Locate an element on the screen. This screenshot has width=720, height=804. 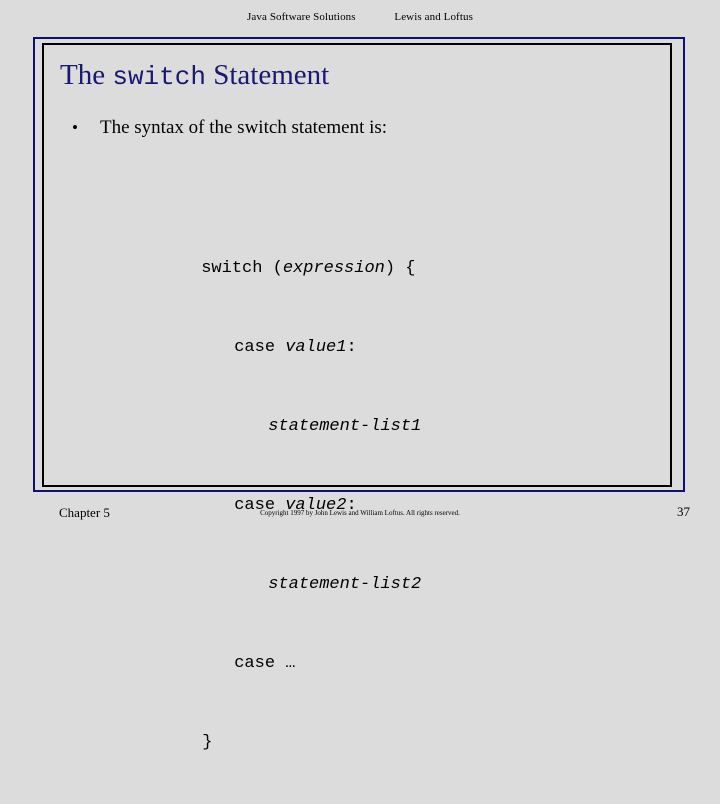
header-authors: Lewis and Loftus is located at coordinates (433, 17).